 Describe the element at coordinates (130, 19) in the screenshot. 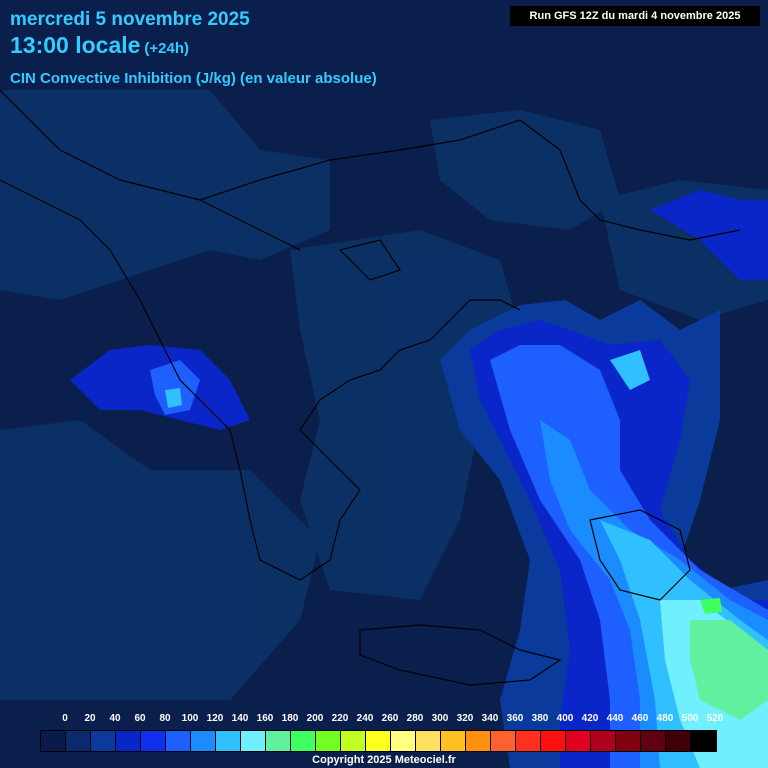

I see `forecast-date: mercredi 5 novembre 2025` at that location.